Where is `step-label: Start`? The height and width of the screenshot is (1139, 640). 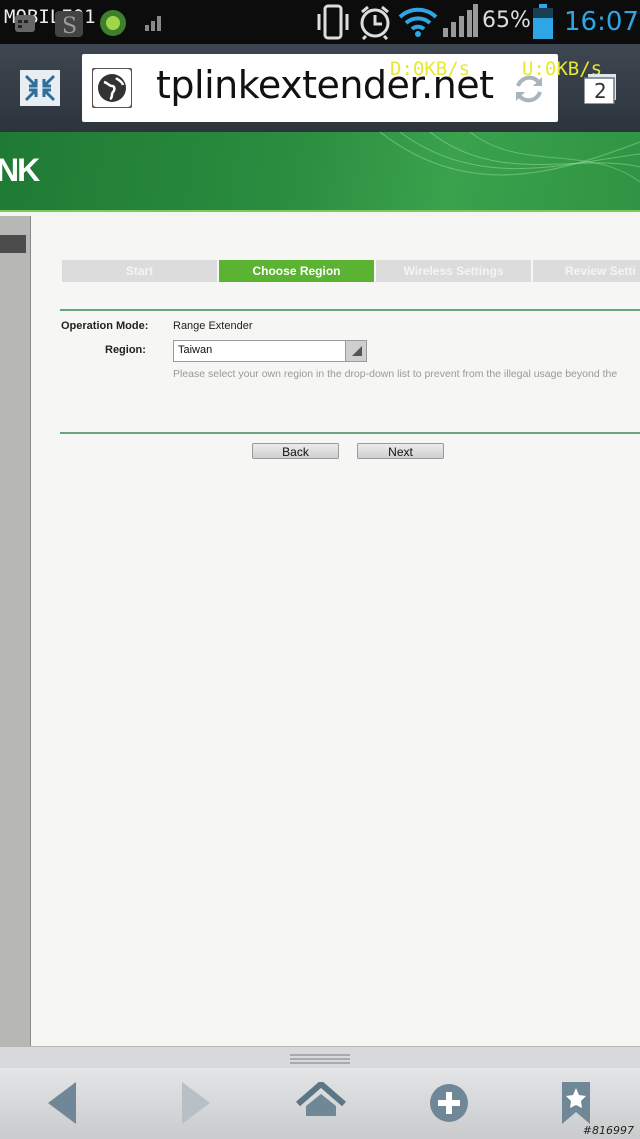 step-label: Start is located at coordinates (139, 271).